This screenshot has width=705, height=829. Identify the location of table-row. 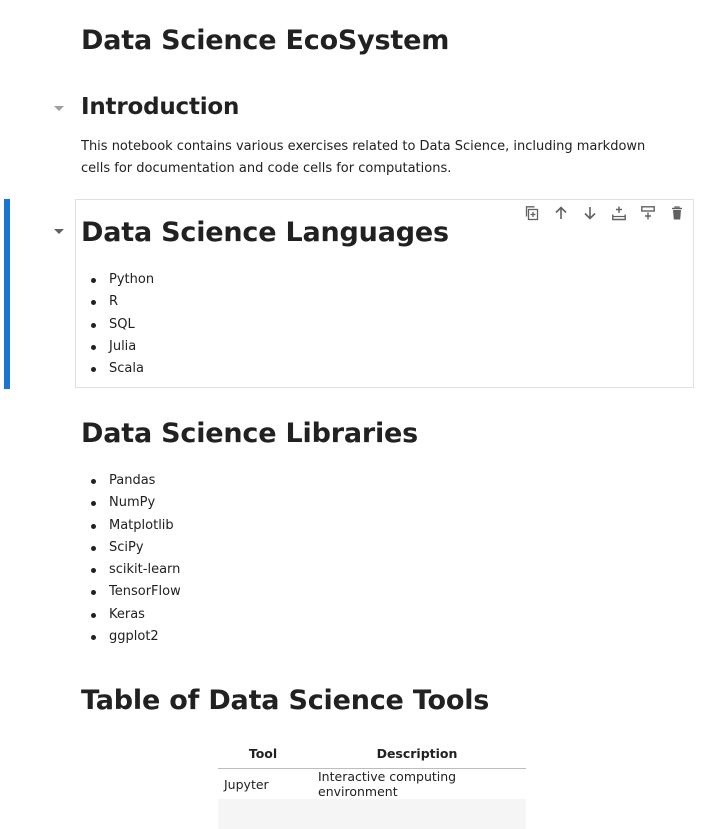
(372, 814).